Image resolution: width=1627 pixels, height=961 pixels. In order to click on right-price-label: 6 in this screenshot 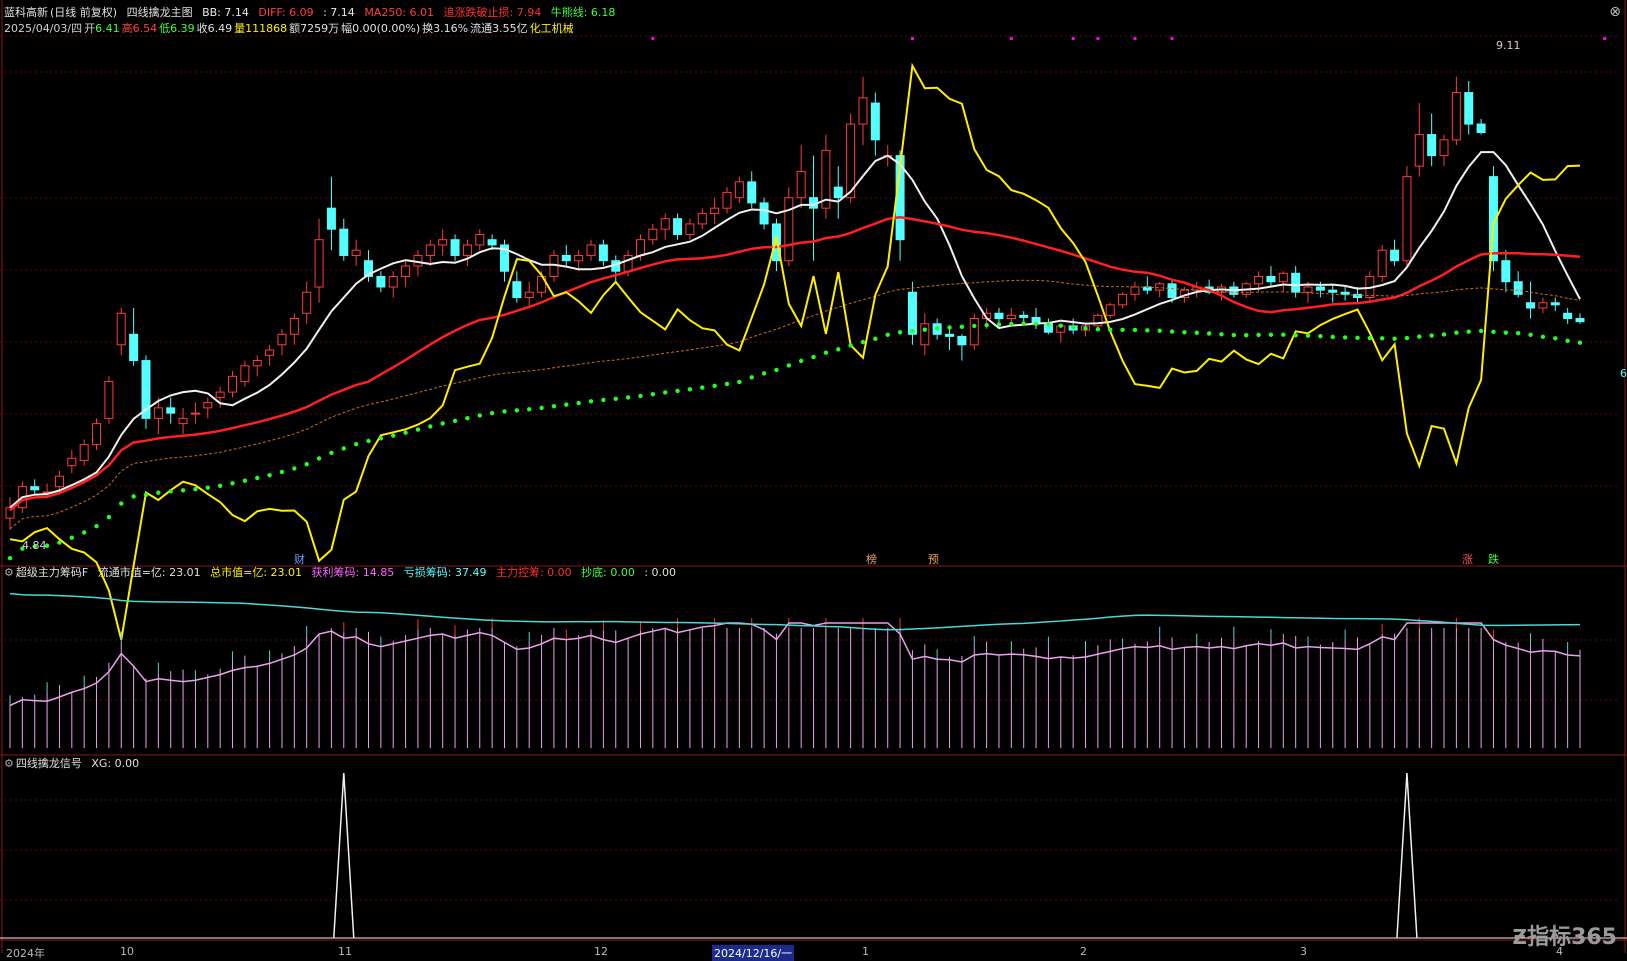, I will do `click(1623, 373)`.